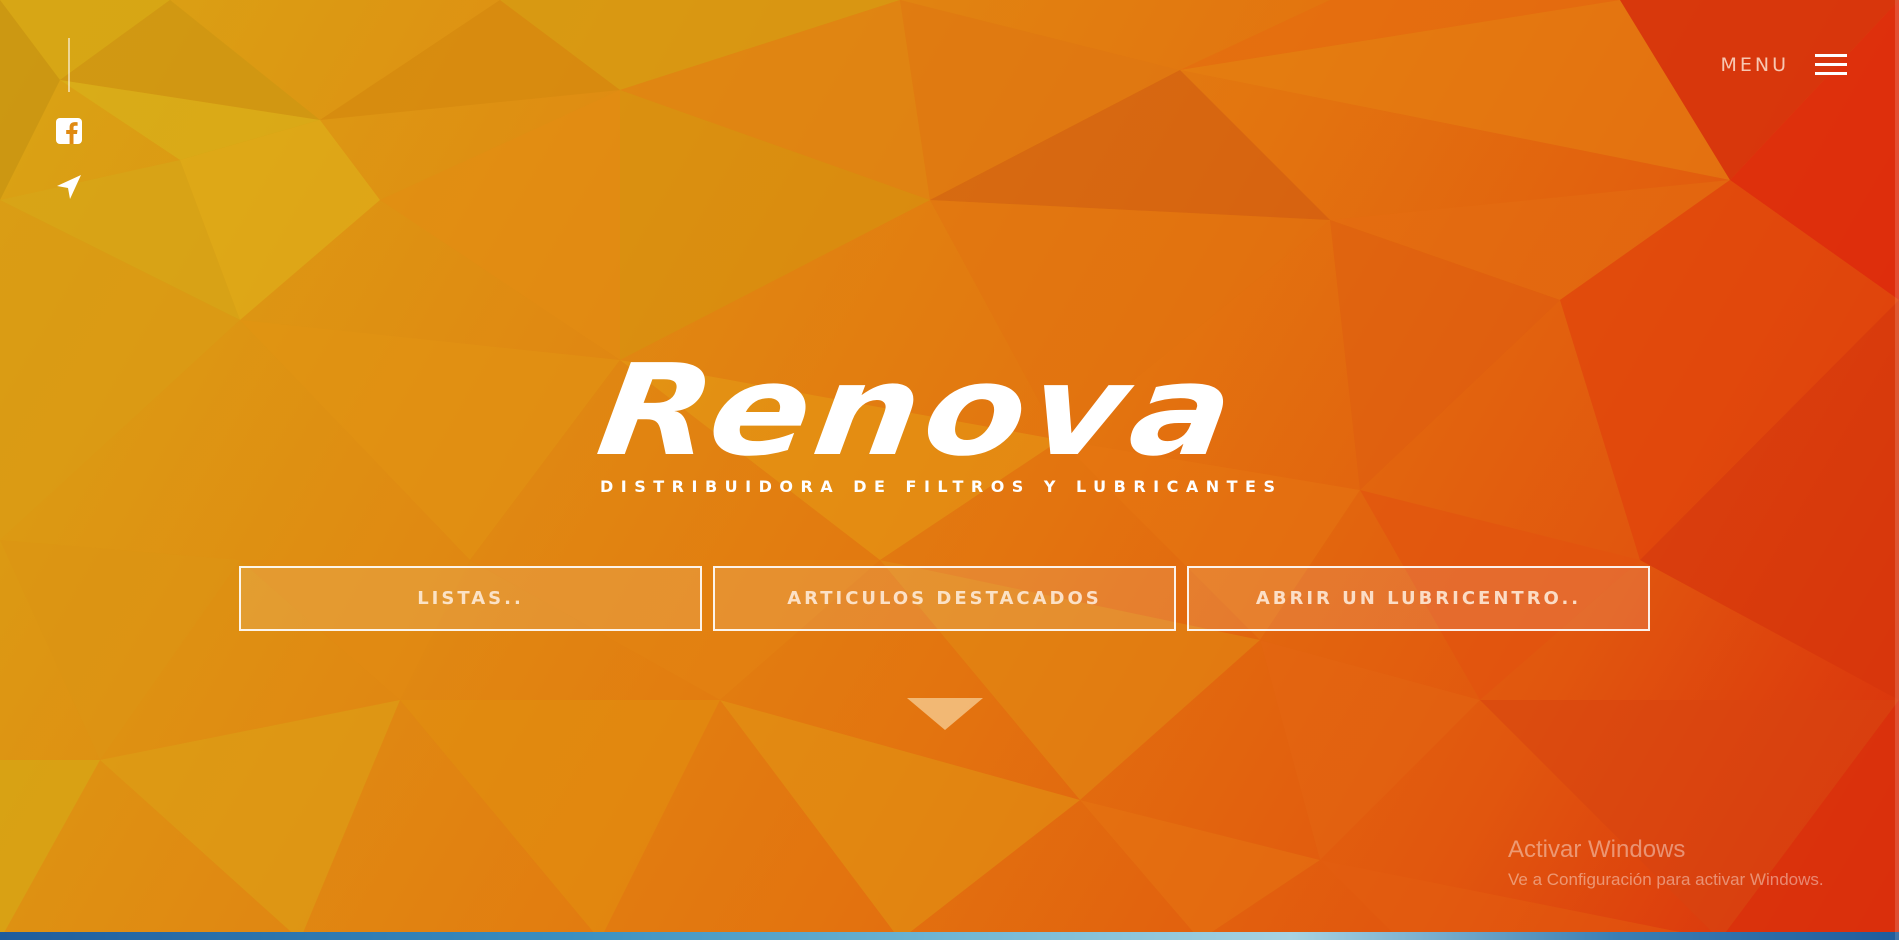  Describe the element at coordinates (470, 598) in the screenshot. I see `listas-button: LISTAS..` at that location.